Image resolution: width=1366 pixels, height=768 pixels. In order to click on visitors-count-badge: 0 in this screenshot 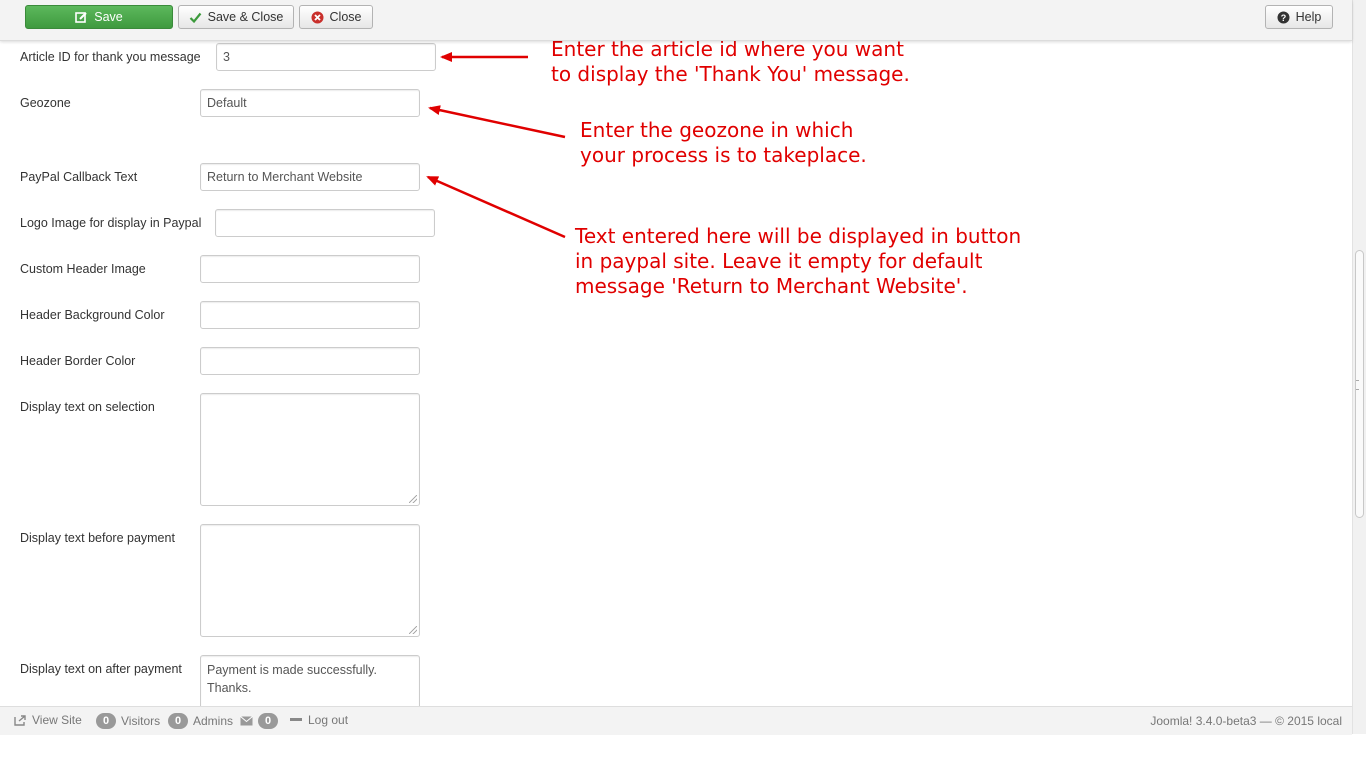, I will do `click(106, 721)`.